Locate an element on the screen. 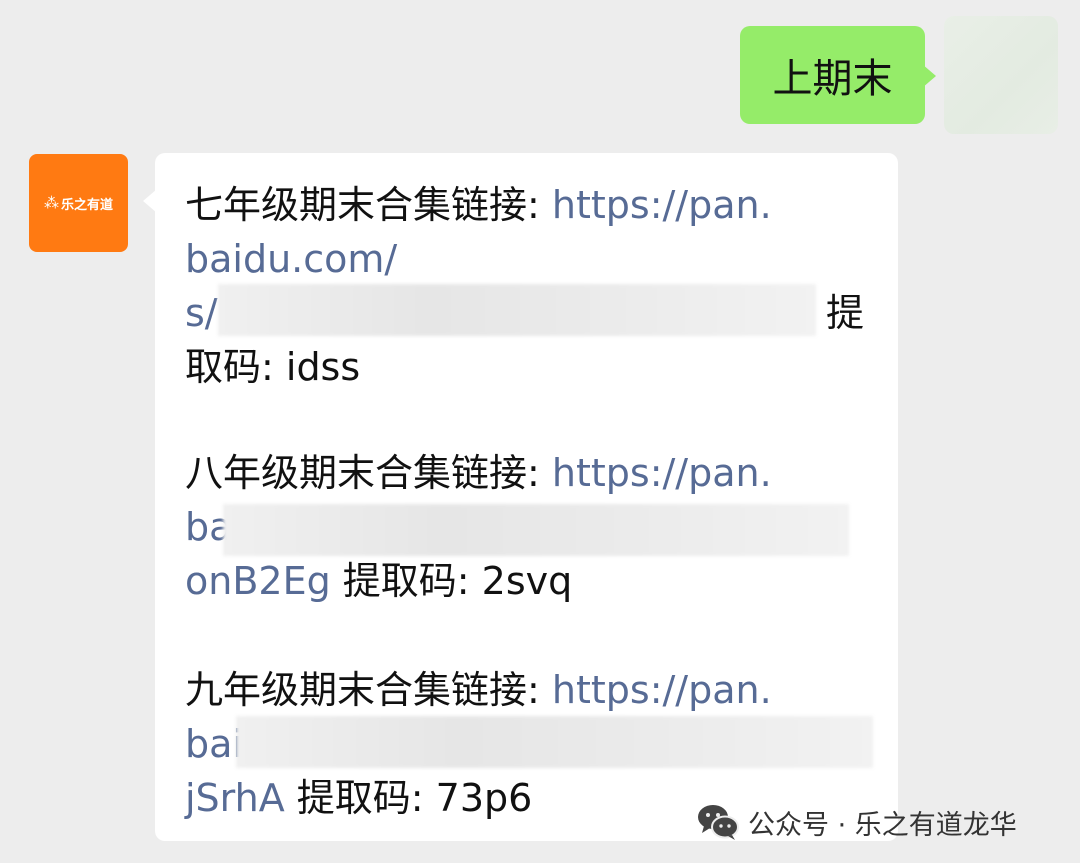 Image resolution: width=1080 pixels, height=863 pixels. grade7-link-part3: s/ is located at coordinates (201, 313).